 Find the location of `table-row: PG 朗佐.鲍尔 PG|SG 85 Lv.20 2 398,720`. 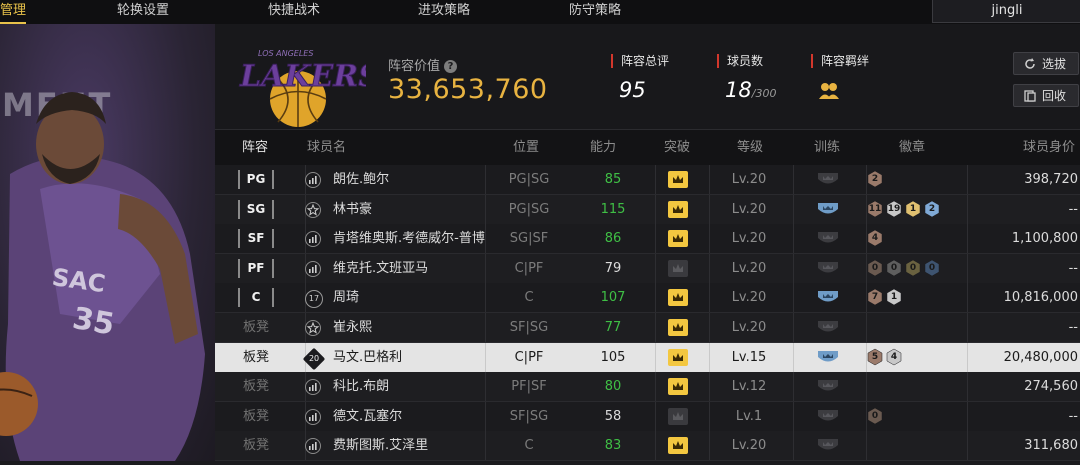

table-row: PG 朗佐.鲍尔 PG|SG 85 Lv.20 2 398,720 is located at coordinates (647, 180).